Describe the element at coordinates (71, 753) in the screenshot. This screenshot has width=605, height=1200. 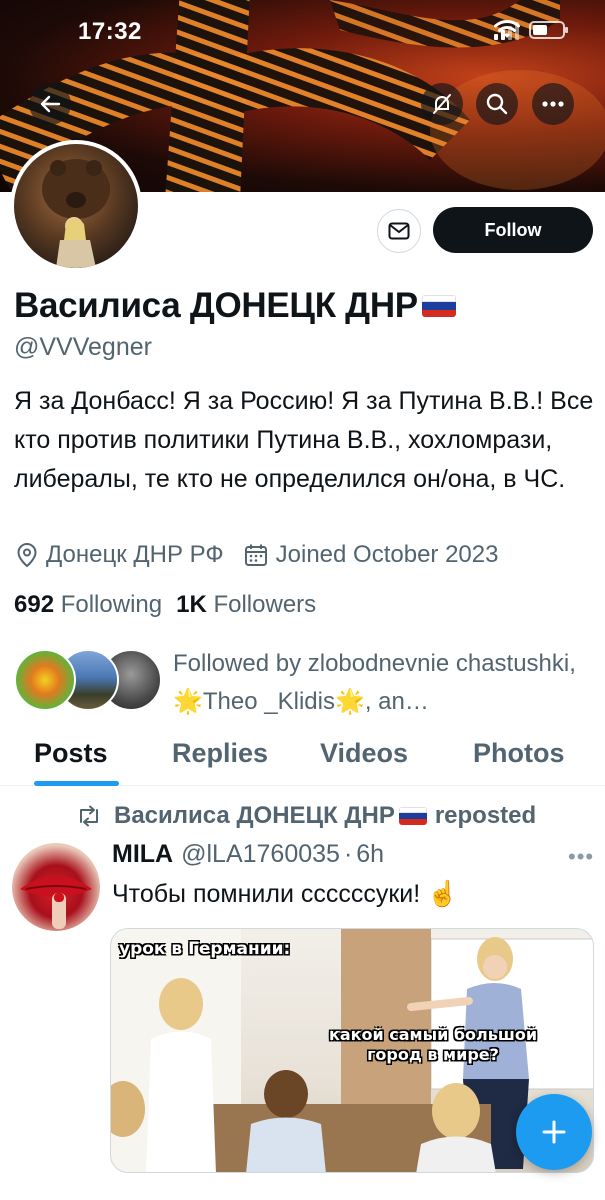
I see `tab-posts: Posts` at that location.